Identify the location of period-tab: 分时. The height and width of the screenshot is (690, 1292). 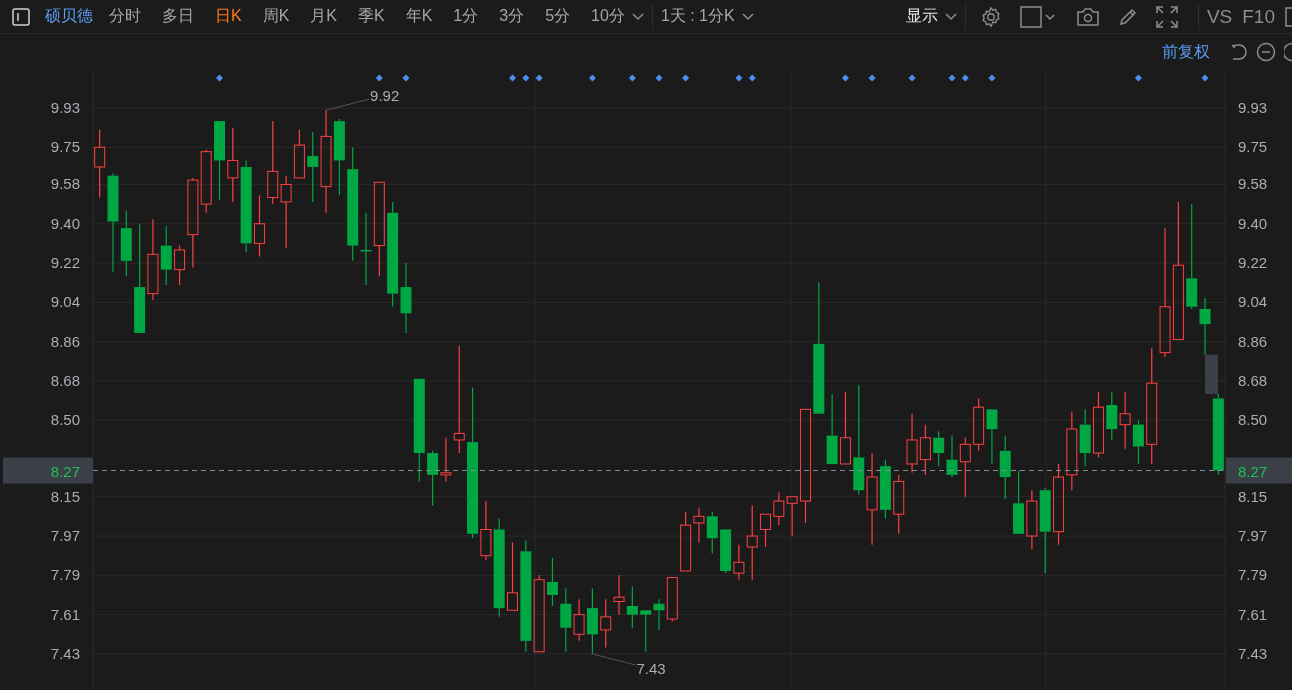
(125, 16).